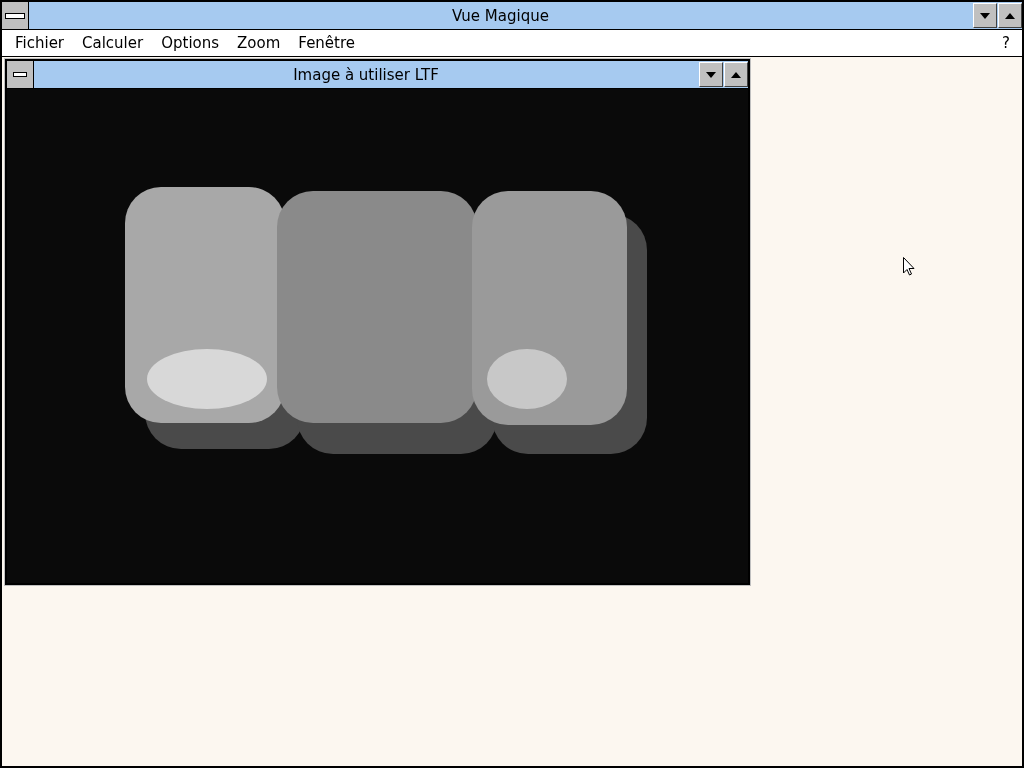 This screenshot has width=1024, height=768. What do you see at coordinates (329, 43) in the screenshot?
I see `menu-item: Fenêtre` at bounding box center [329, 43].